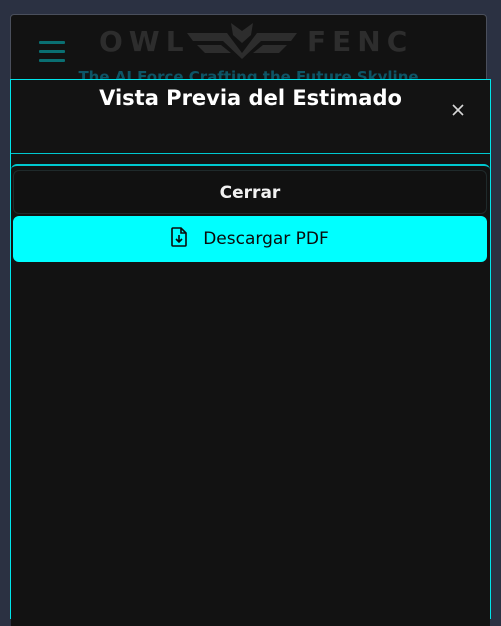 This screenshot has width=501, height=626. I want to click on file-download-icon, so click(179, 237).